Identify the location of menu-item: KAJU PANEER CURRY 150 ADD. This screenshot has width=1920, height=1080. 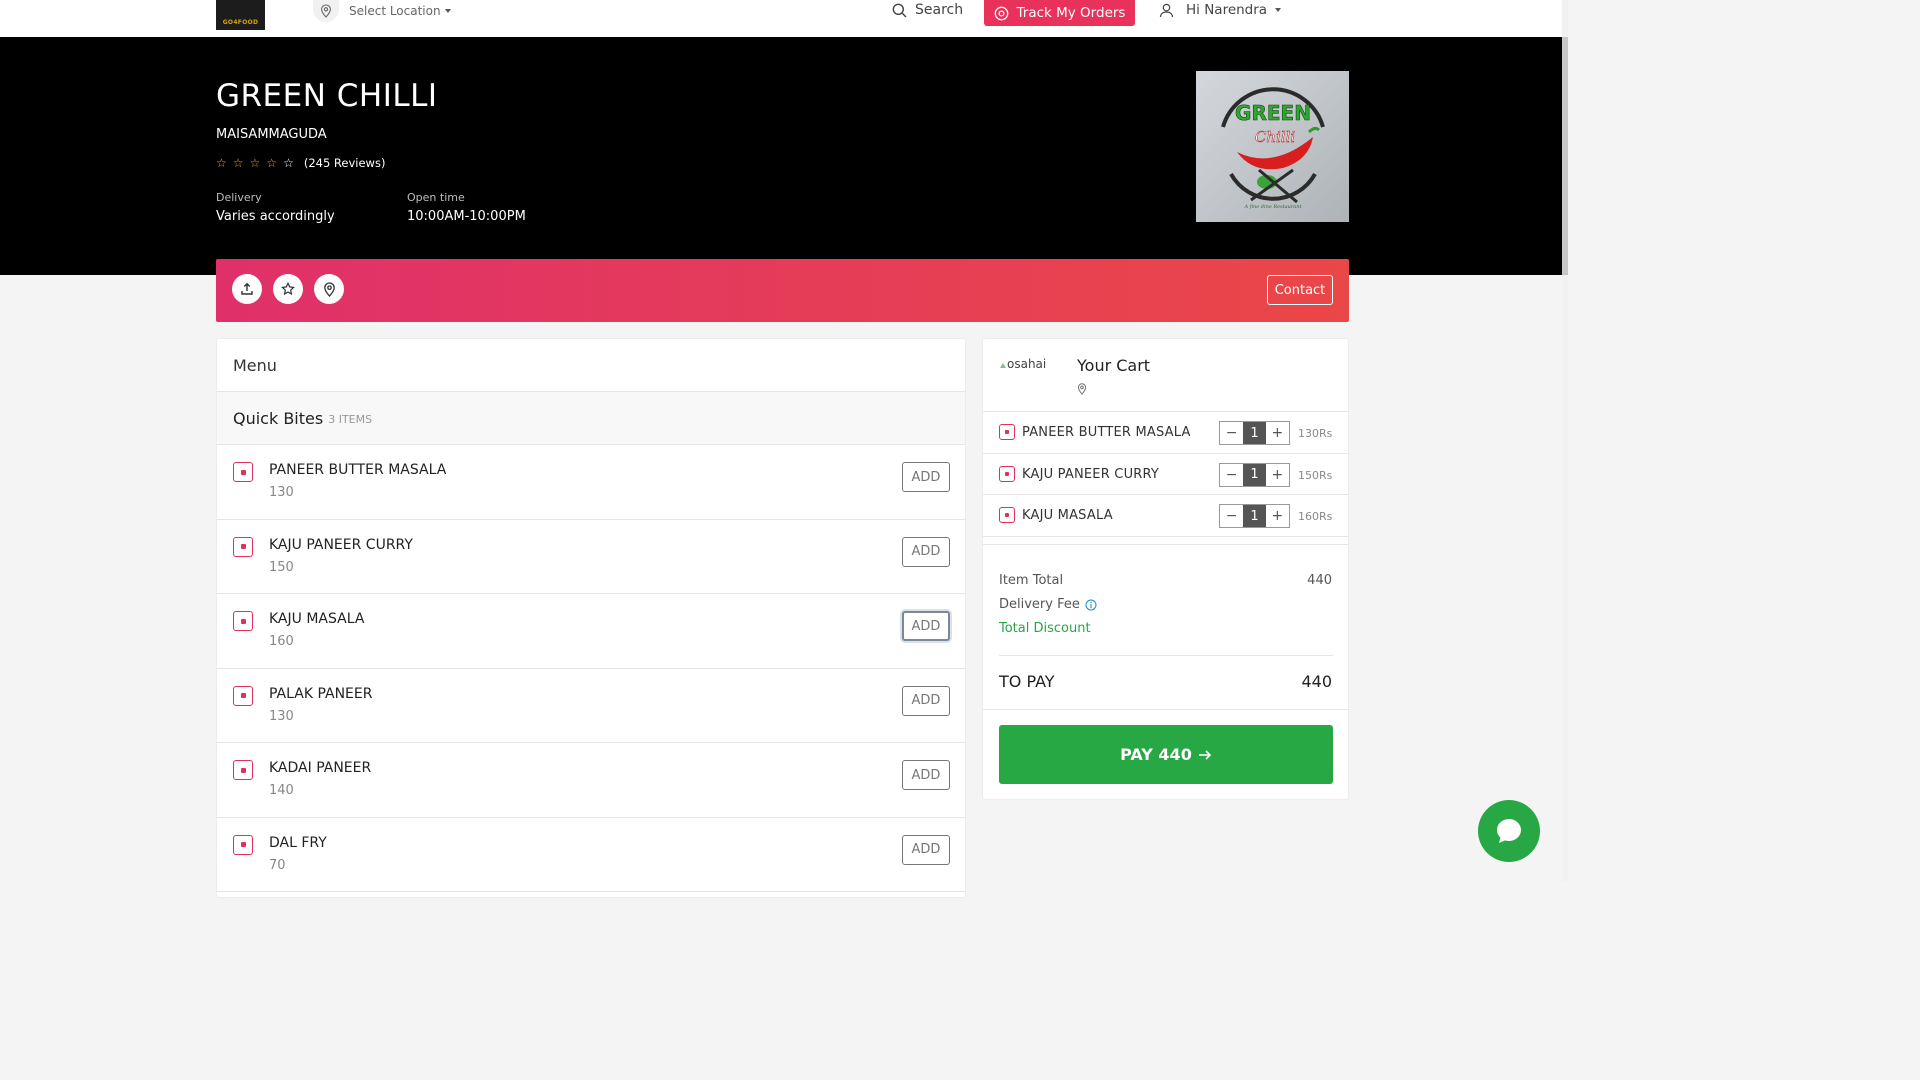
(591, 557).